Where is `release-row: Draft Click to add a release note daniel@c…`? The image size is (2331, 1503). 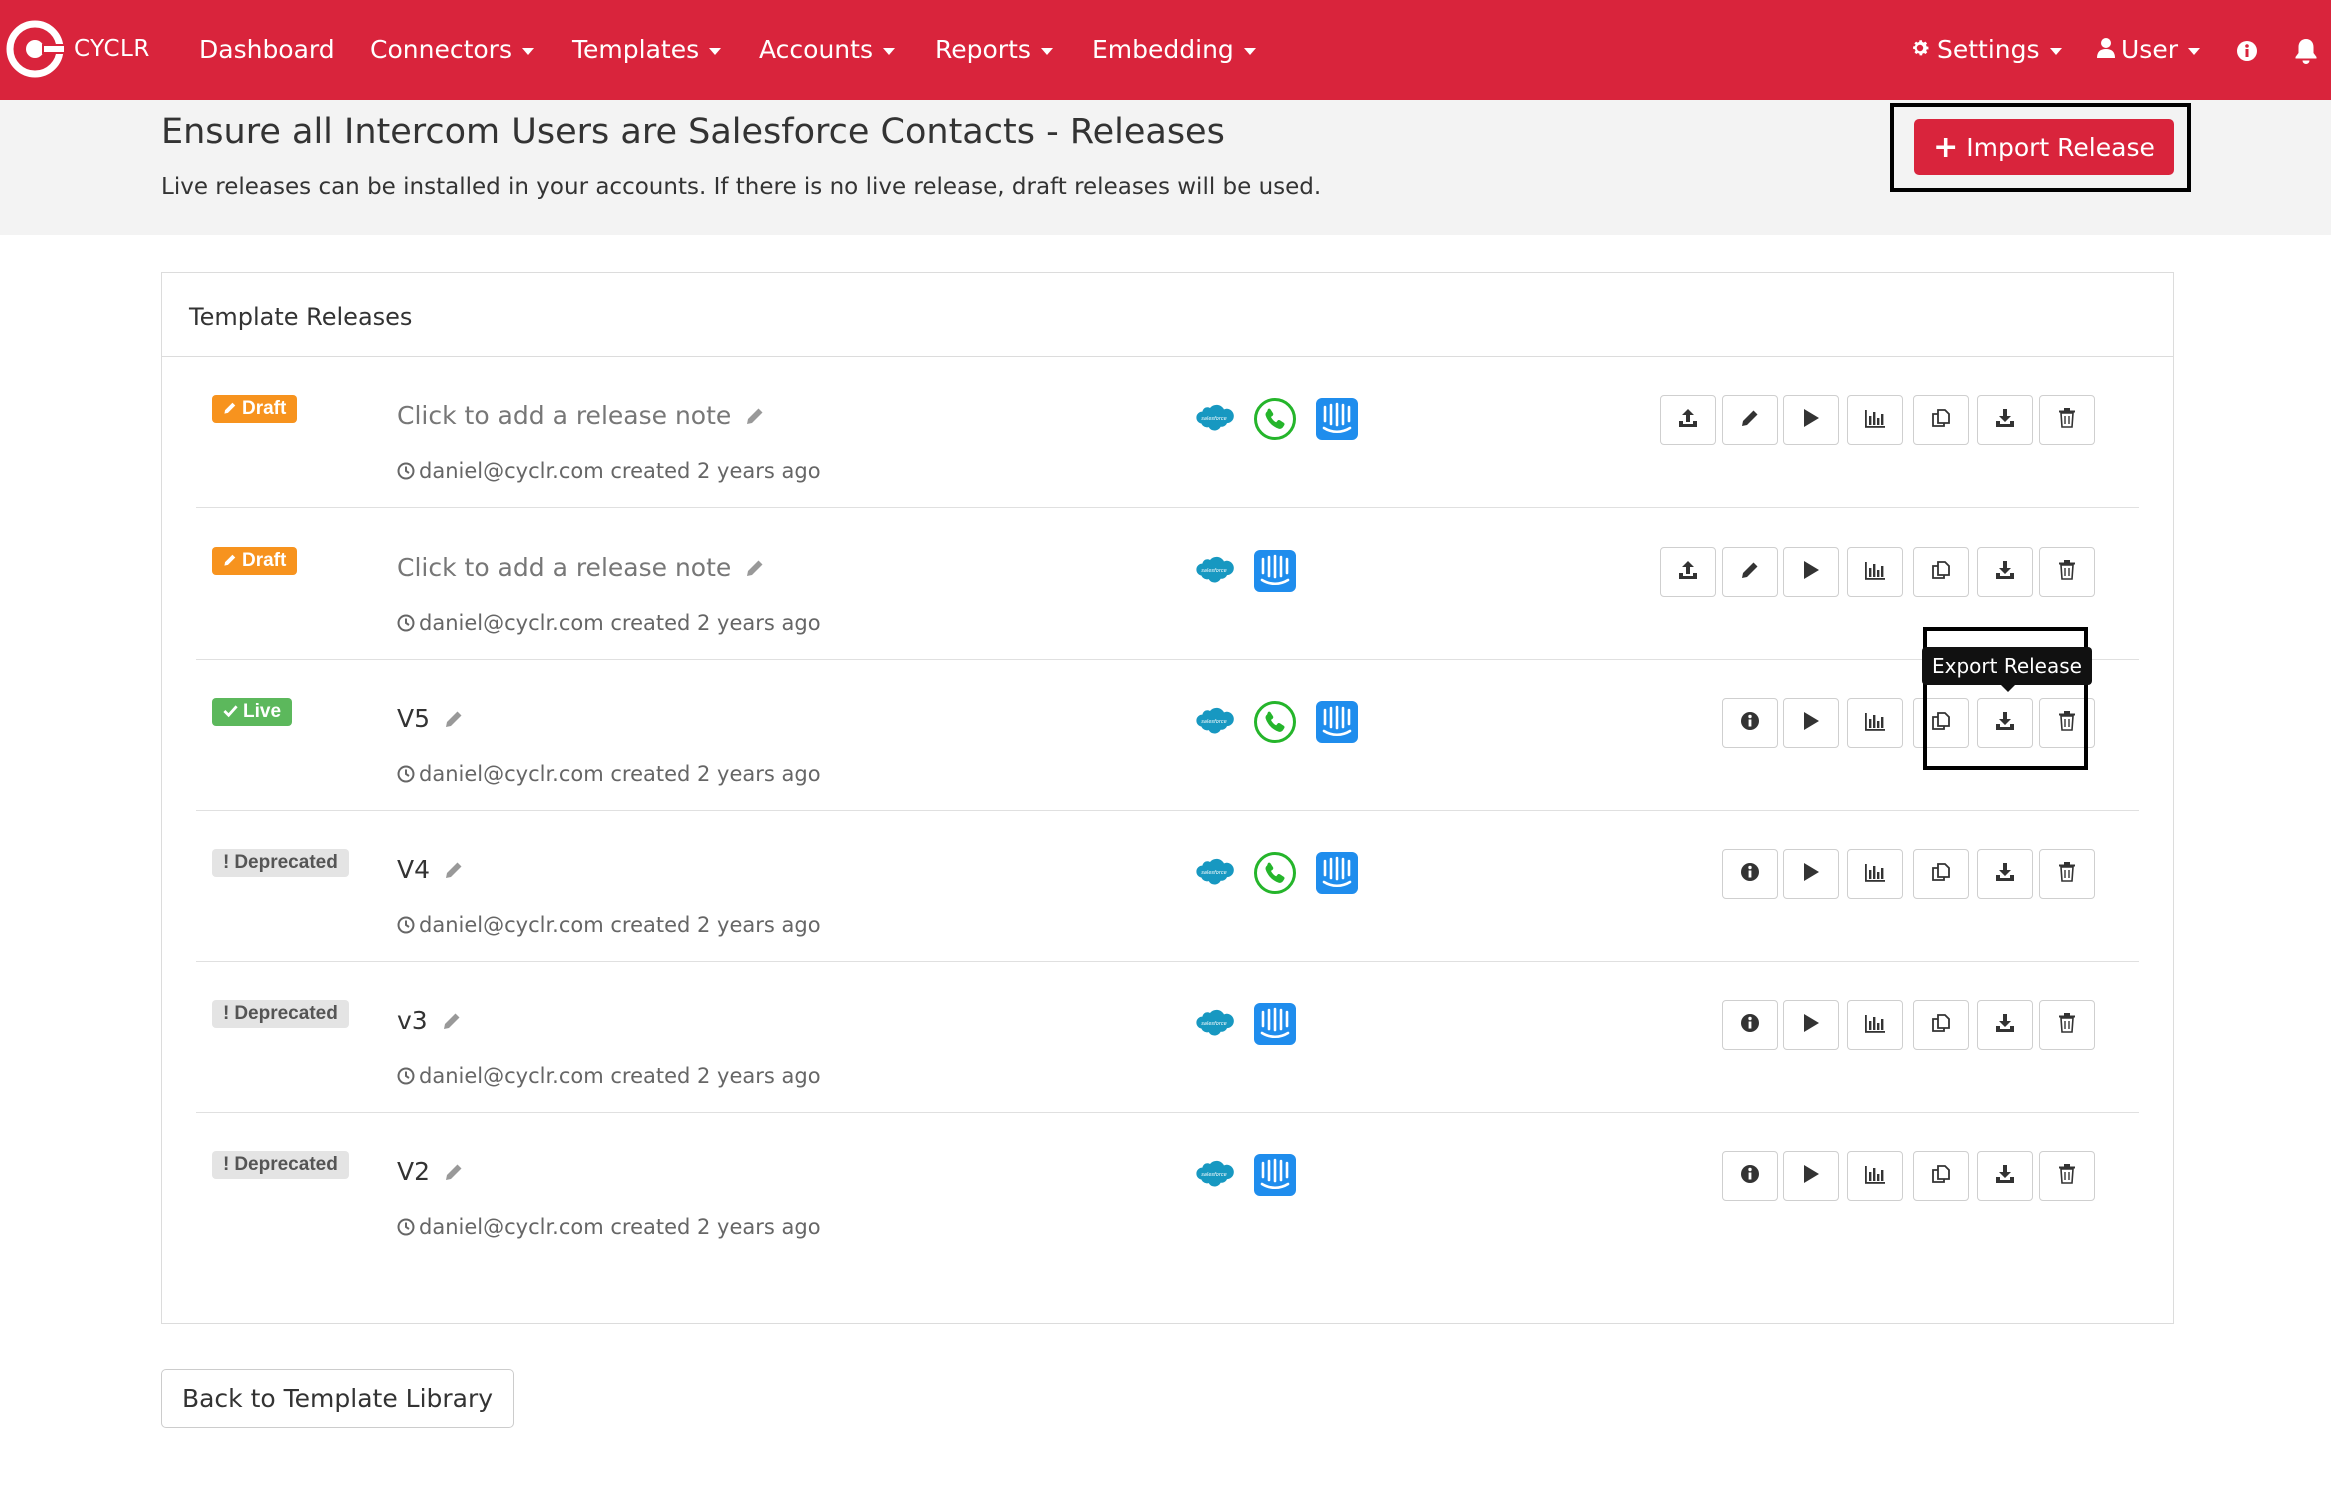
release-row: Draft Click to add a release note daniel@c… is located at coordinates (1167, 584).